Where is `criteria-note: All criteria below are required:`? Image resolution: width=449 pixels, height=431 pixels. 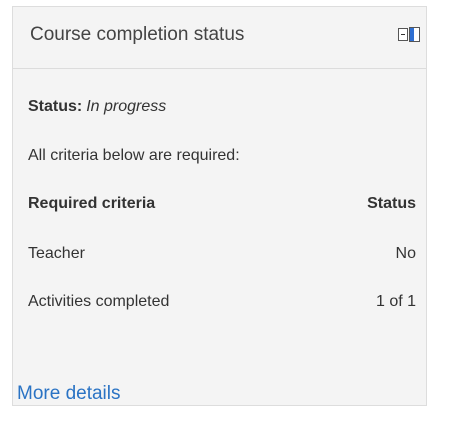 criteria-note: All criteria below are required: is located at coordinates (134, 155).